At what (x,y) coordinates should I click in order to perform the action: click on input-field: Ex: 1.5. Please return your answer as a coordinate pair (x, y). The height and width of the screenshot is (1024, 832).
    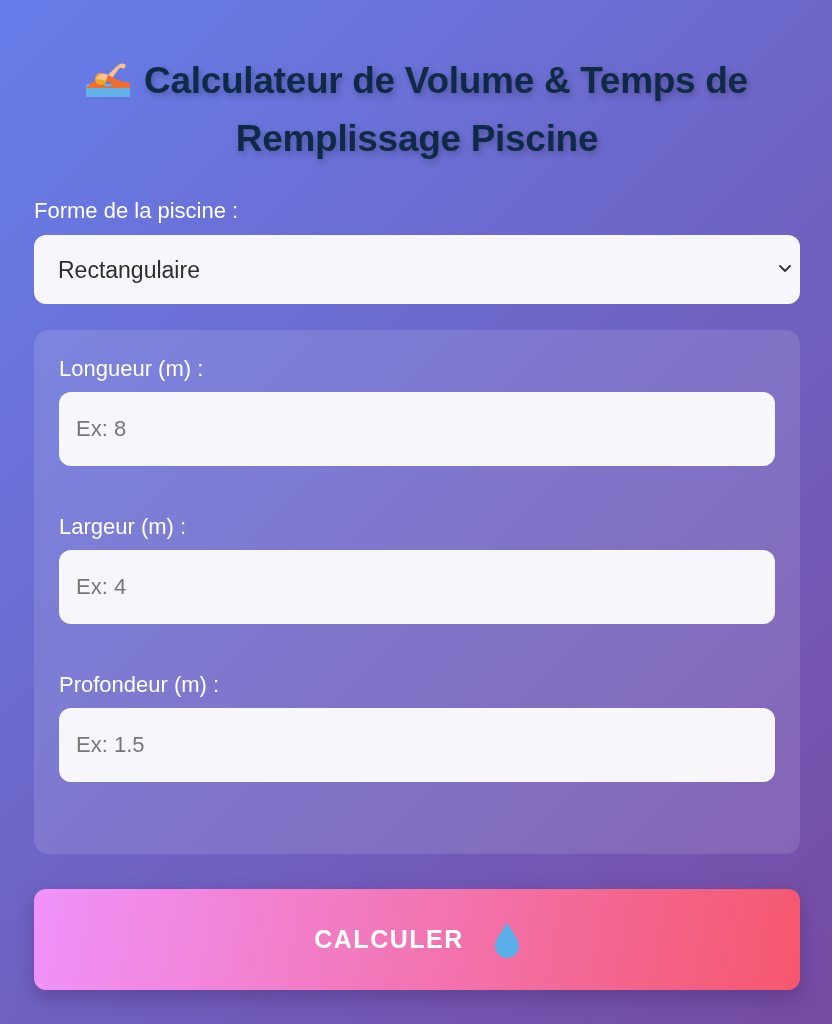
    Looking at the image, I should click on (417, 745).